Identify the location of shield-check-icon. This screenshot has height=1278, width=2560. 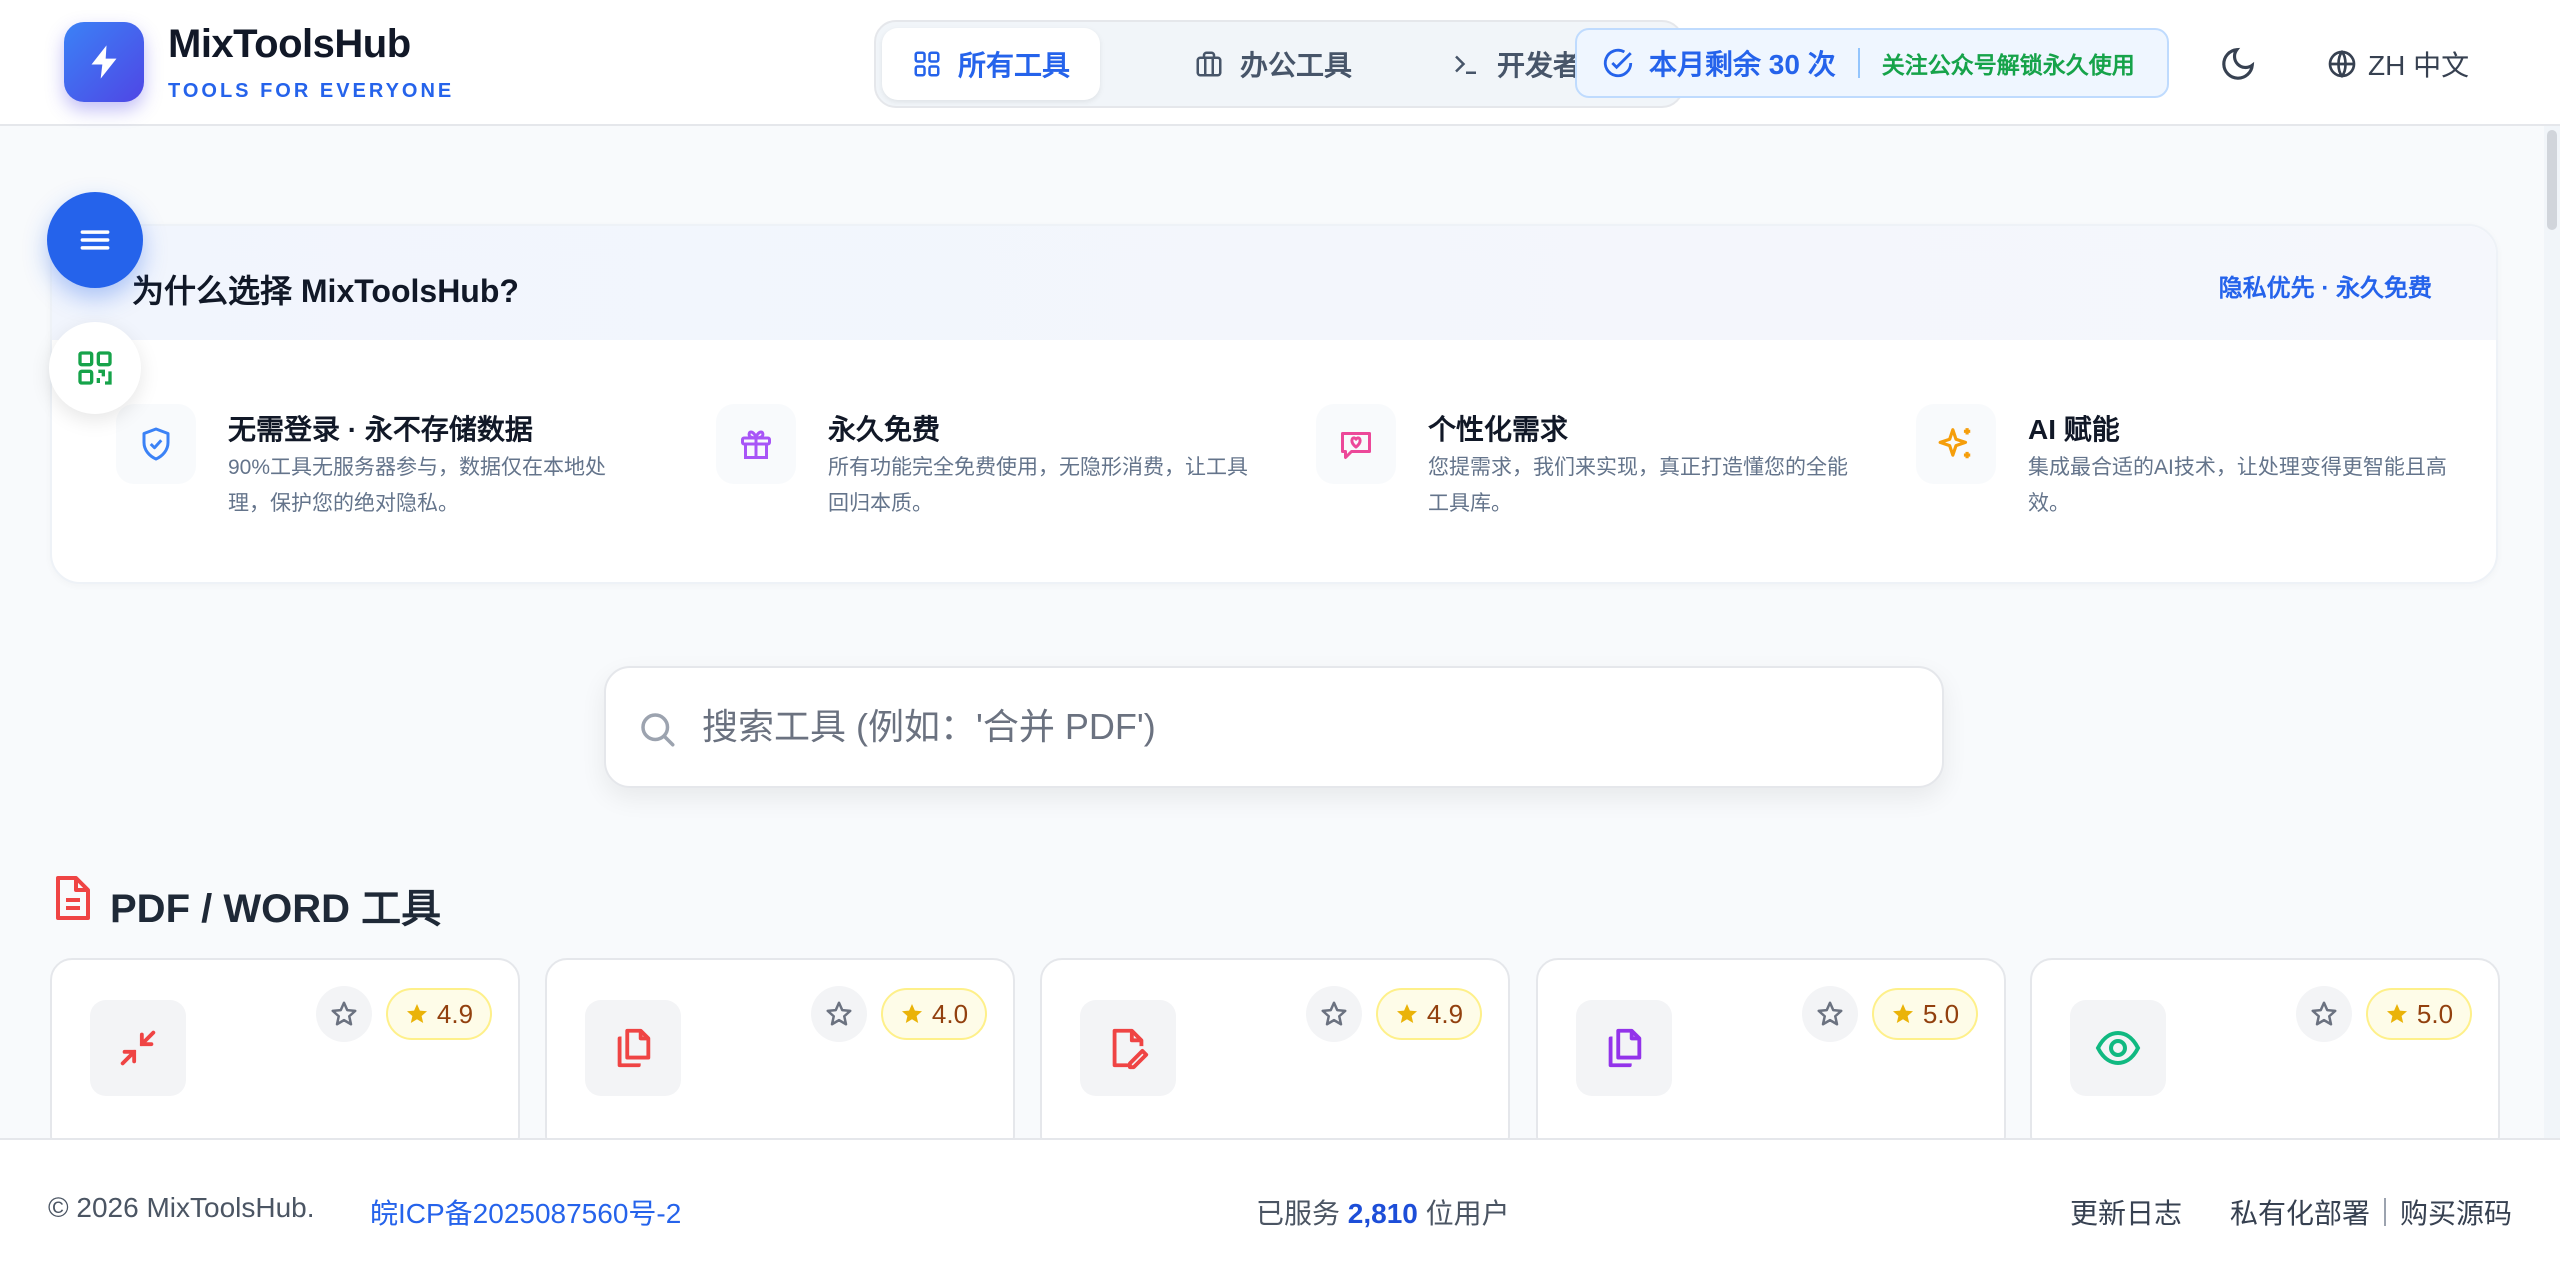
(156, 444).